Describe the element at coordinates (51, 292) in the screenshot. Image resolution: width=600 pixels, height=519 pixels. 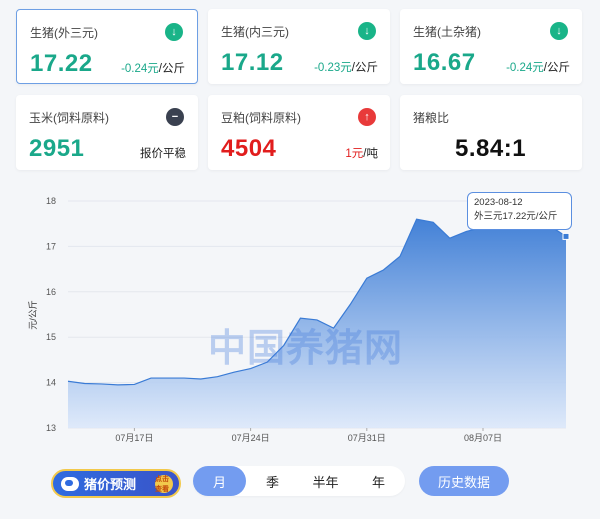
I see `y-tick-label: 16` at that location.